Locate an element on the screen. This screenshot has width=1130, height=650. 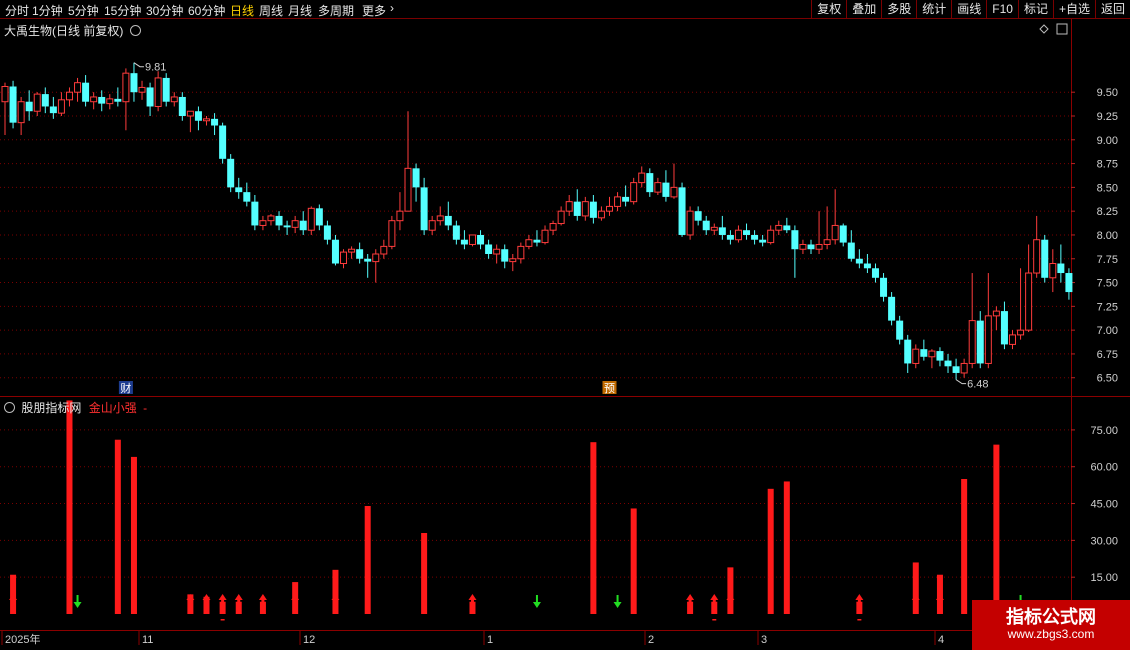
period-tab-2: 5分钟 is located at coordinates (83, 10).